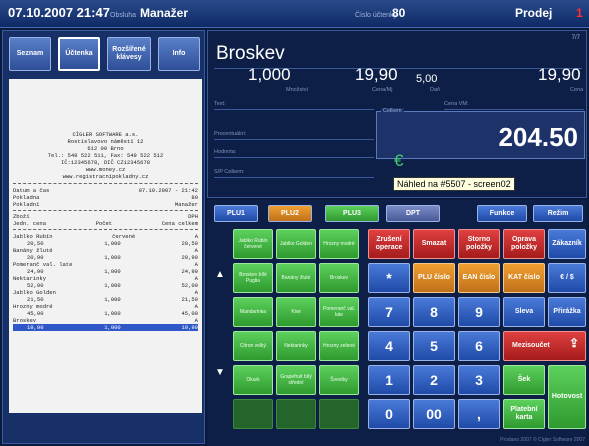  What do you see at coordinates (339, 346) in the screenshot?
I see `quick-key: Hrozny zelené` at bounding box center [339, 346].